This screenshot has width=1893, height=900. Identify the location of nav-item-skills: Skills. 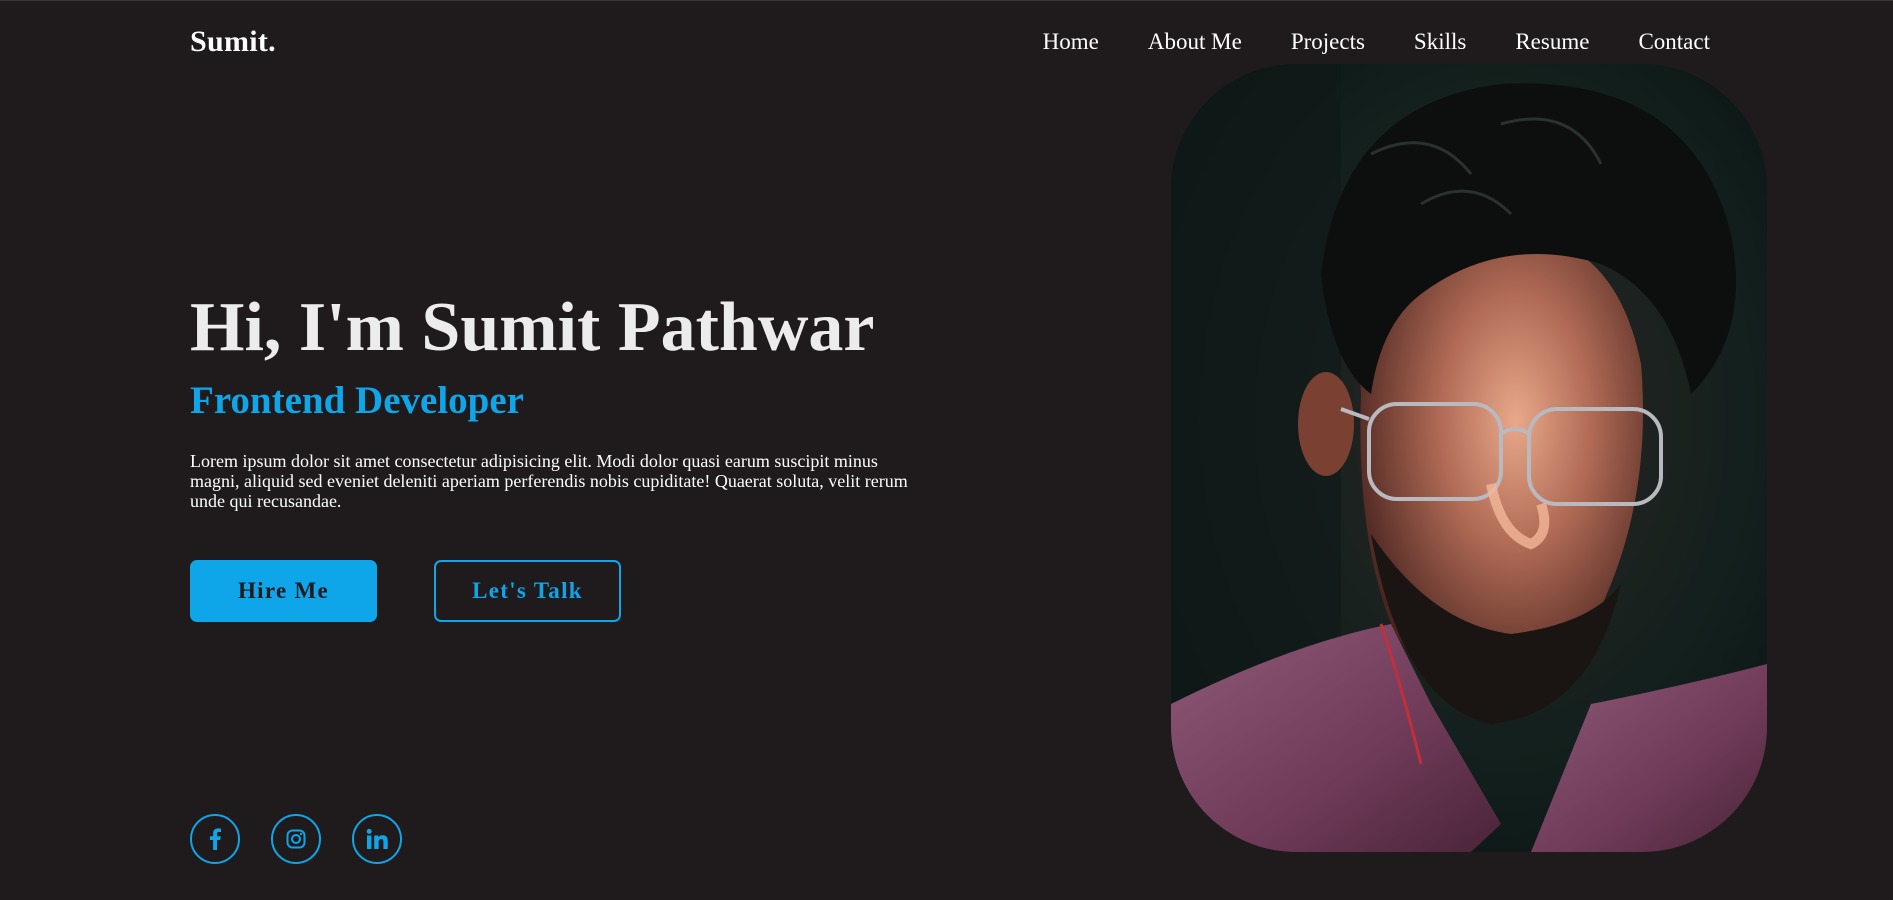
(1440, 42).